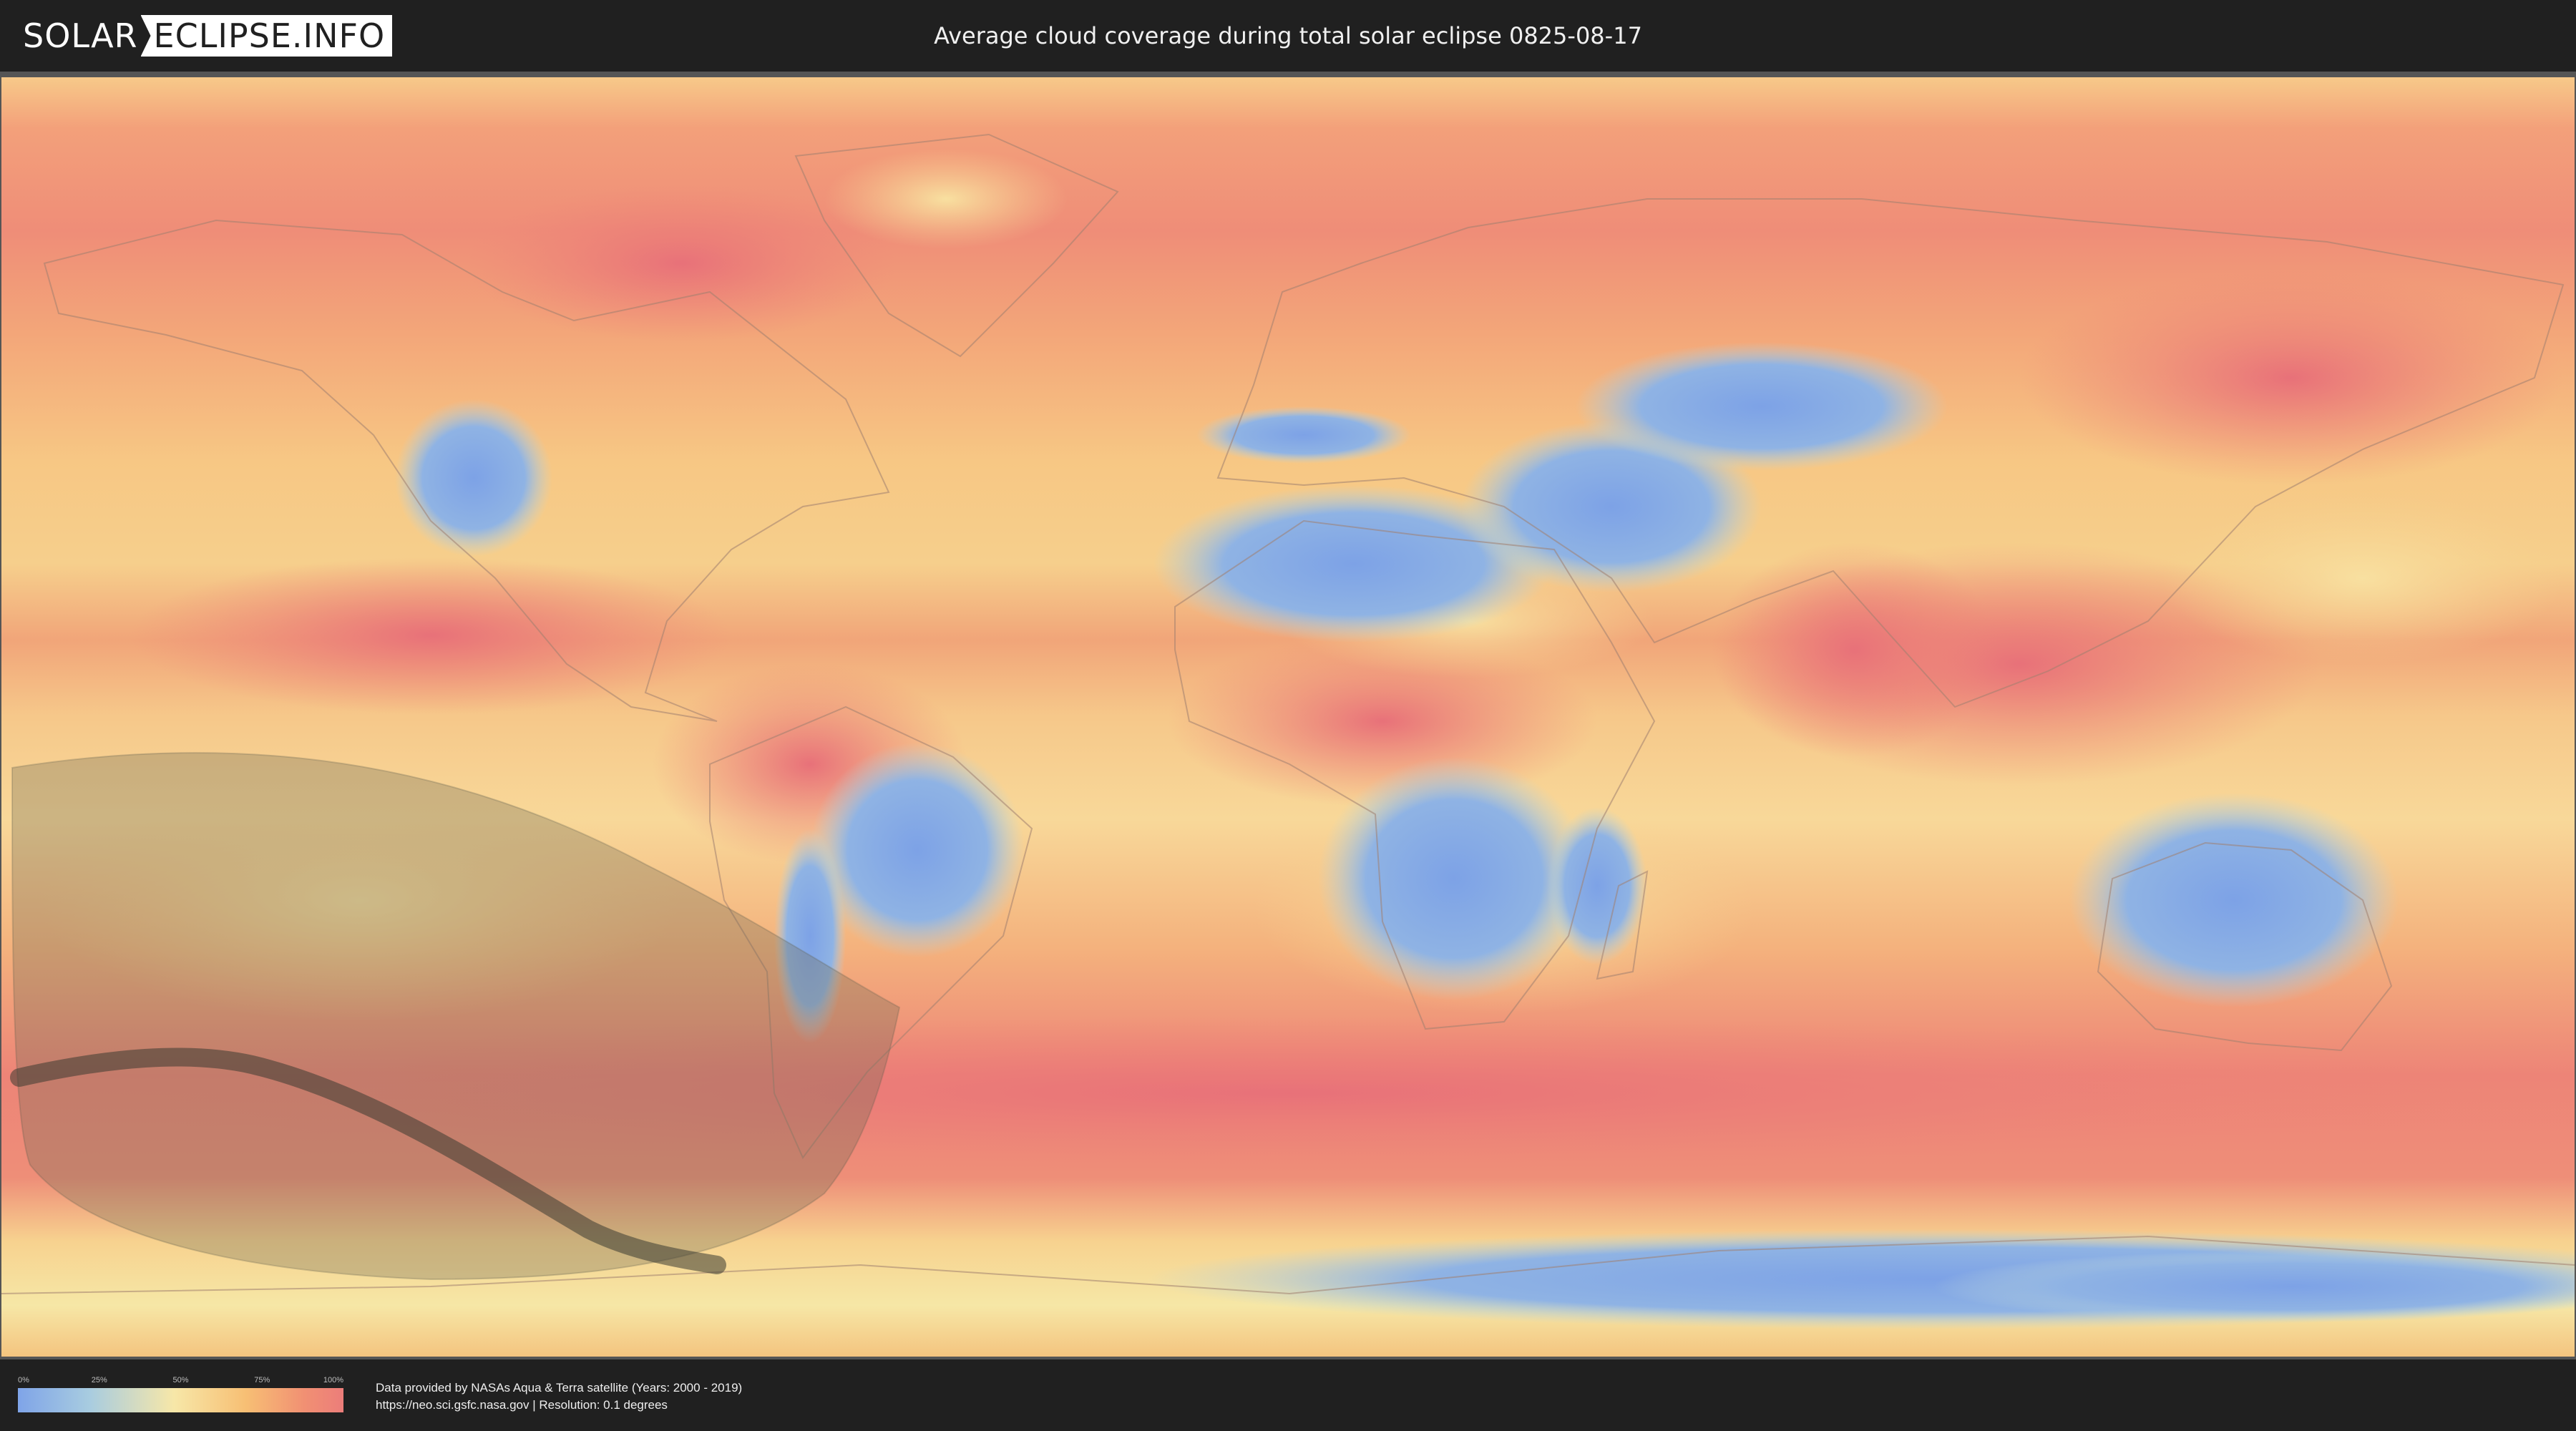 The width and height of the screenshot is (2576, 1431). I want to click on legend-ticks: 0% 25% 50% 75% 100%, so click(180, 1381).